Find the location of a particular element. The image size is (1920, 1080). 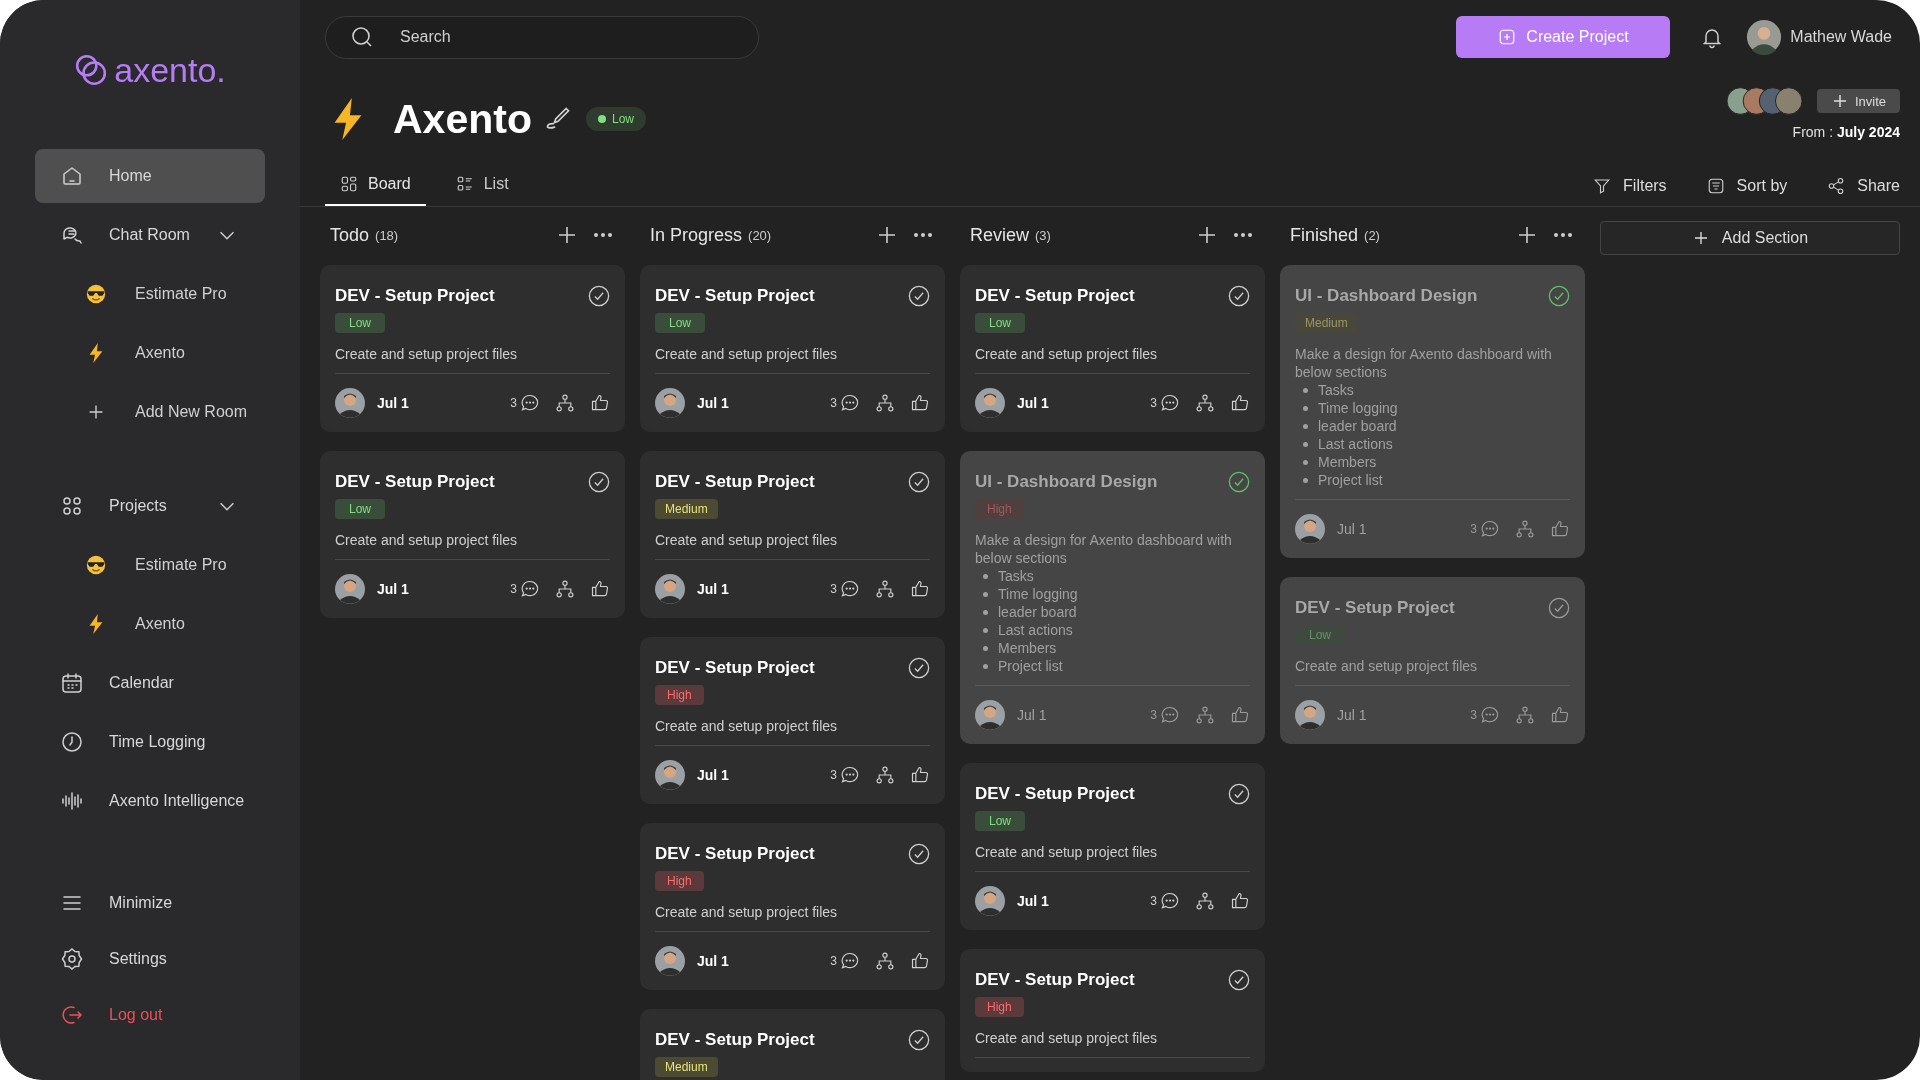

nav-item: Home is located at coordinates (150, 176).